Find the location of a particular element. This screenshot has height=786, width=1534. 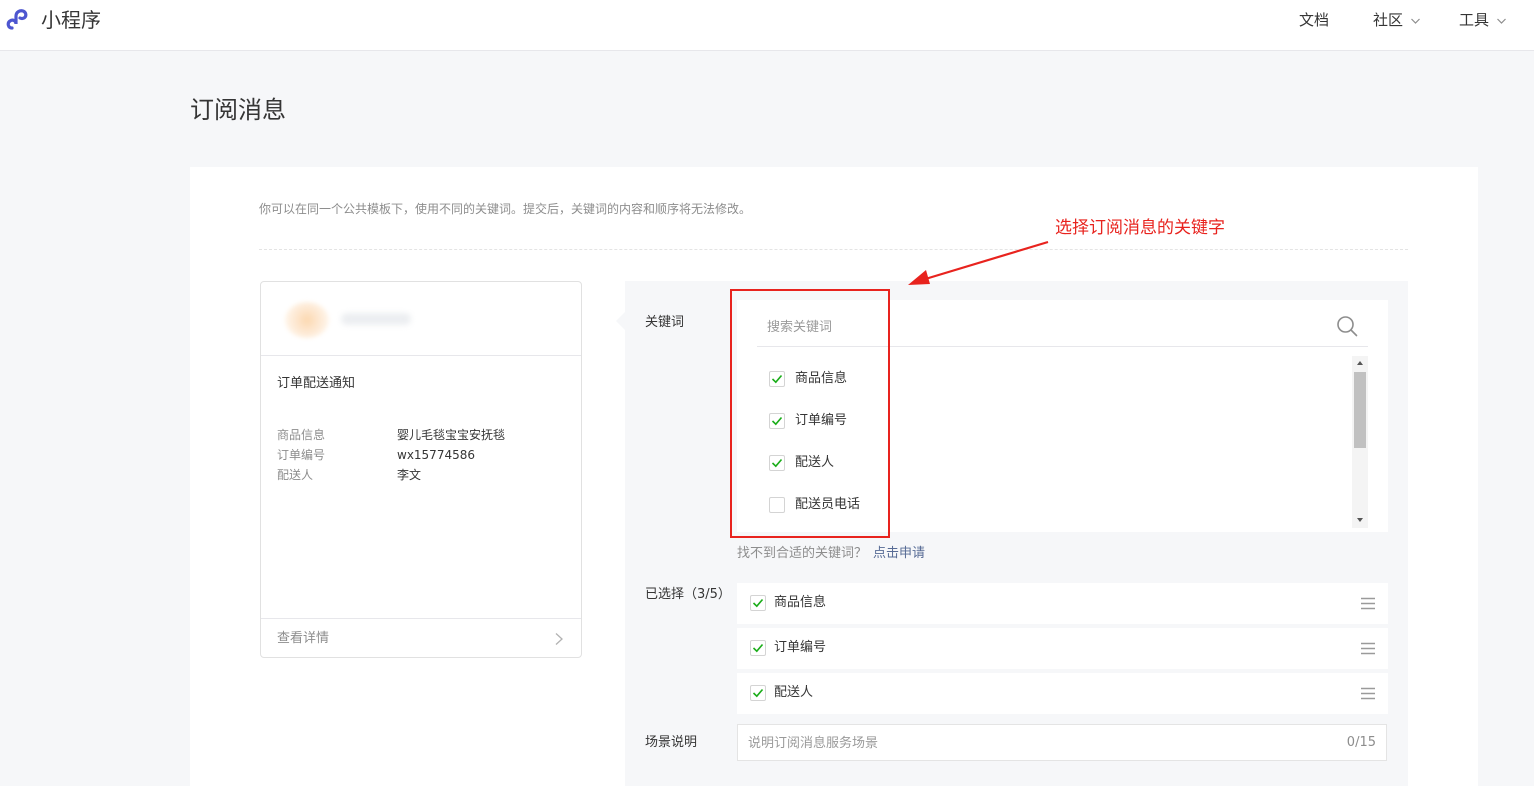

page-title: 订阅消息 is located at coordinates (238, 110).